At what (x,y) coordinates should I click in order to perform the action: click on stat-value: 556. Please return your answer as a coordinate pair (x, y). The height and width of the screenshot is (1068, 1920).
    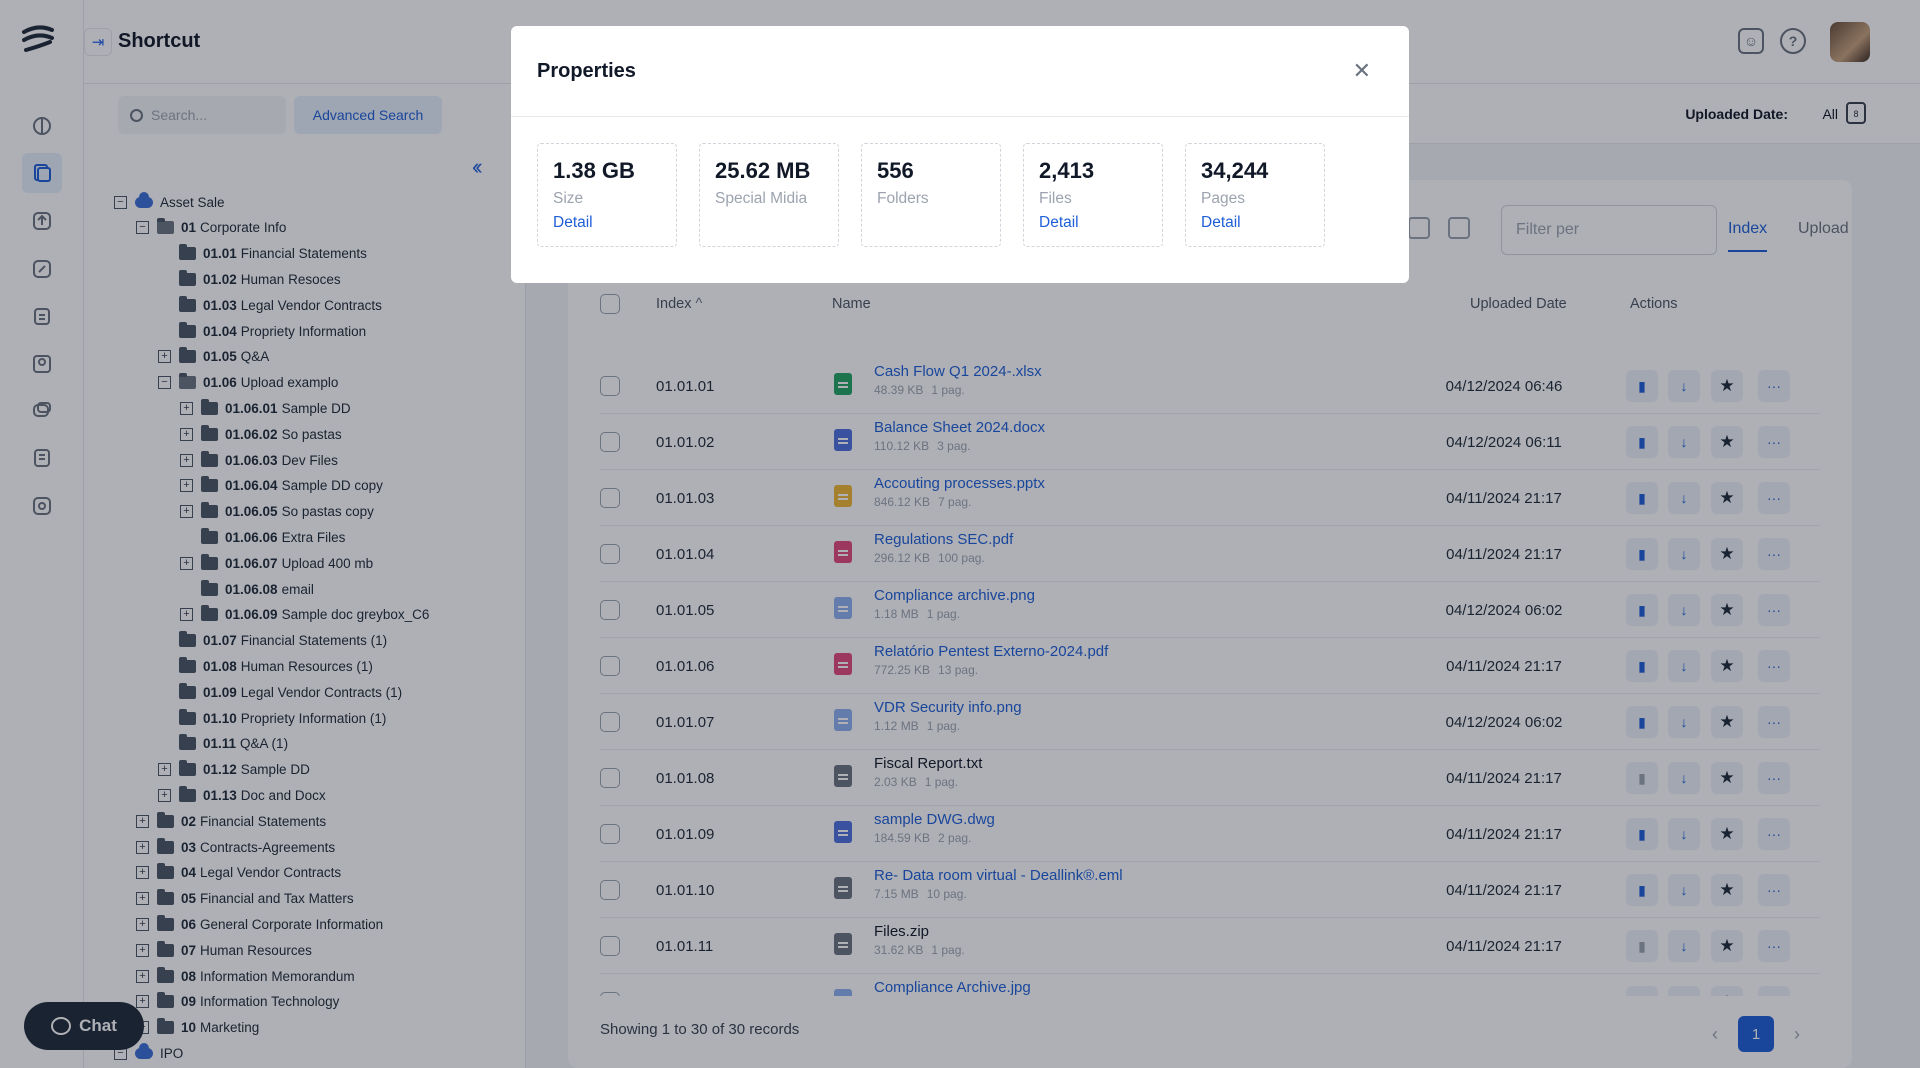
    Looking at the image, I should click on (895, 170).